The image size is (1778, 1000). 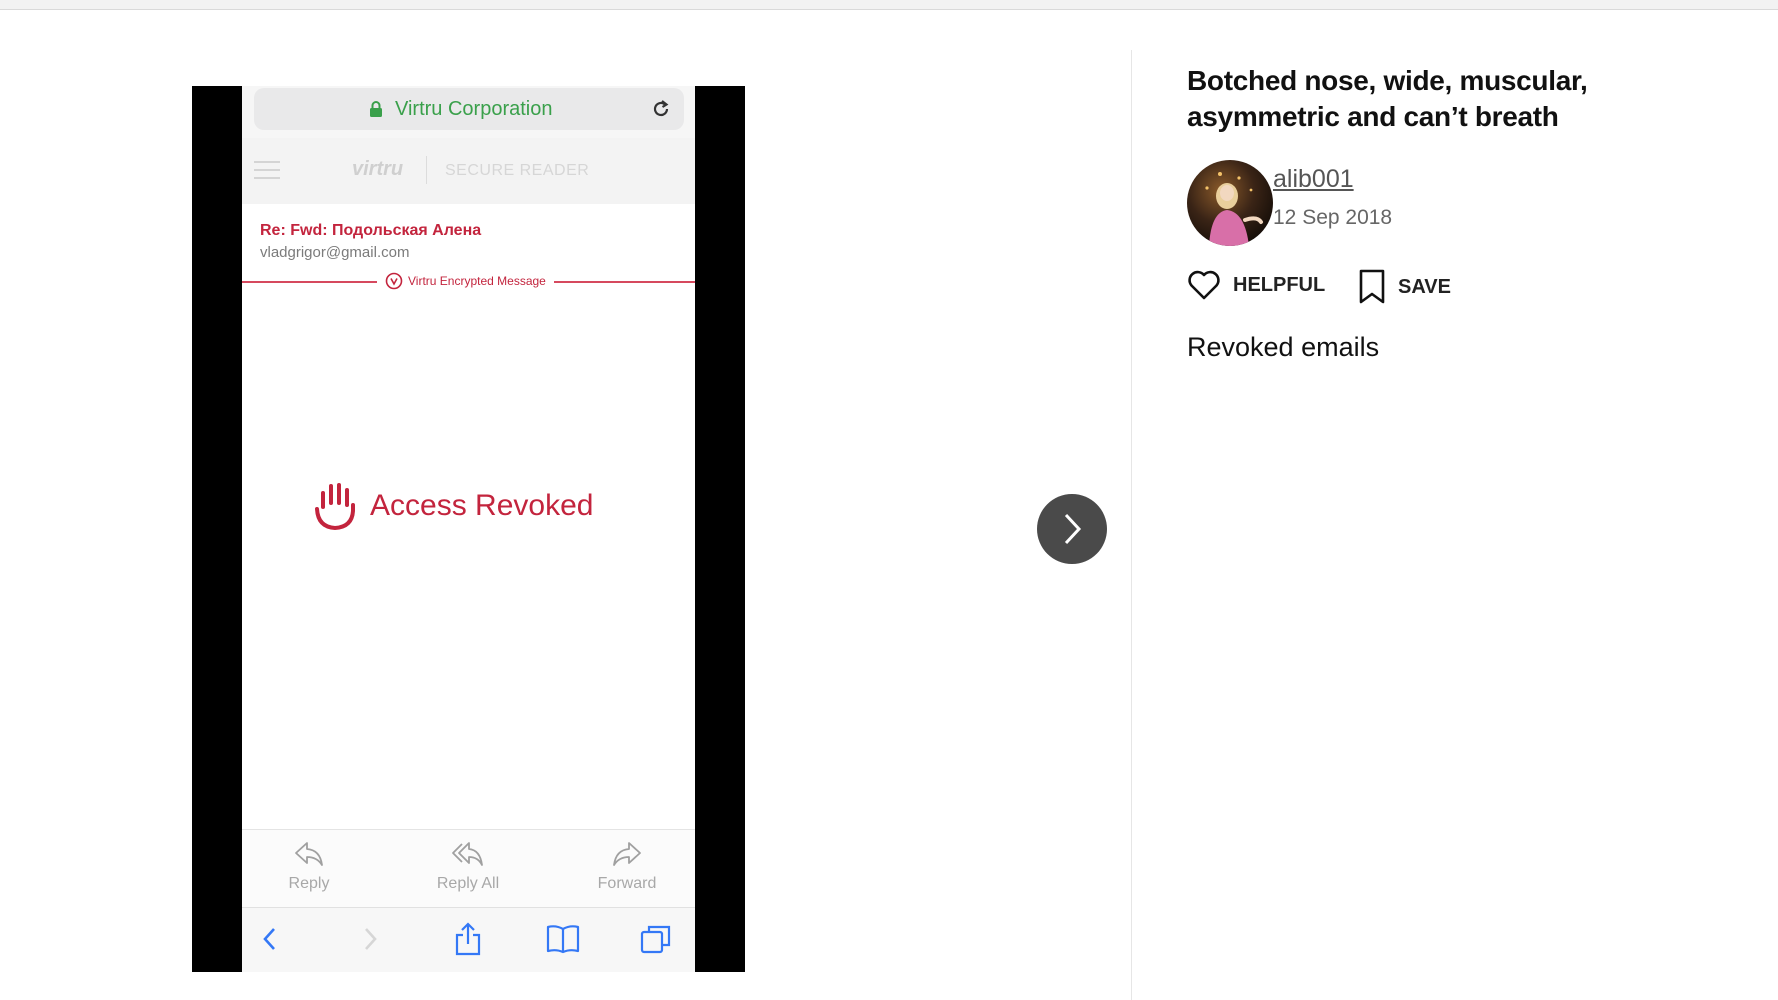 I want to click on reply-all-icon, so click(x=467, y=854).